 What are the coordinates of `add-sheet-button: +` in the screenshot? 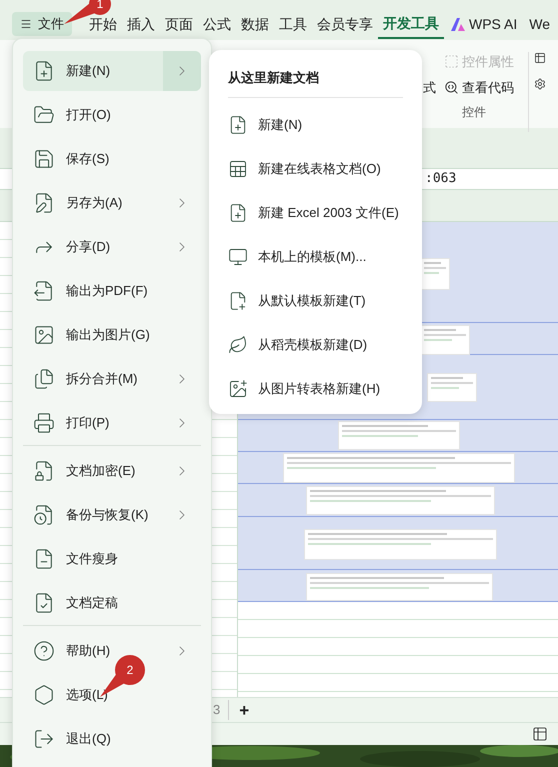 It's located at (244, 710).